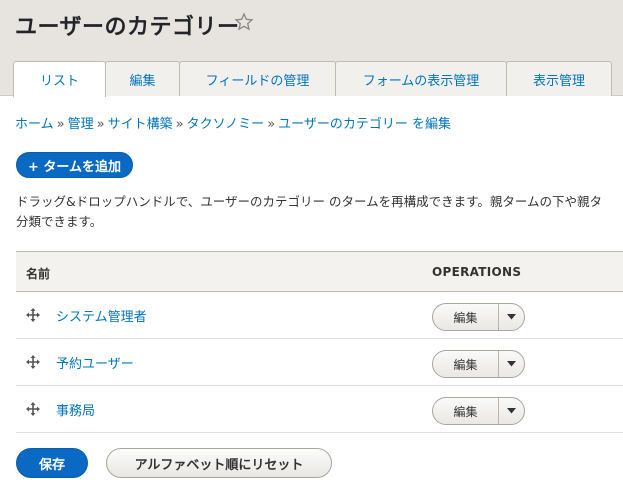 This screenshot has height=491, width=623. I want to click on add-term-button: + タームを追加, so click(74, 165).